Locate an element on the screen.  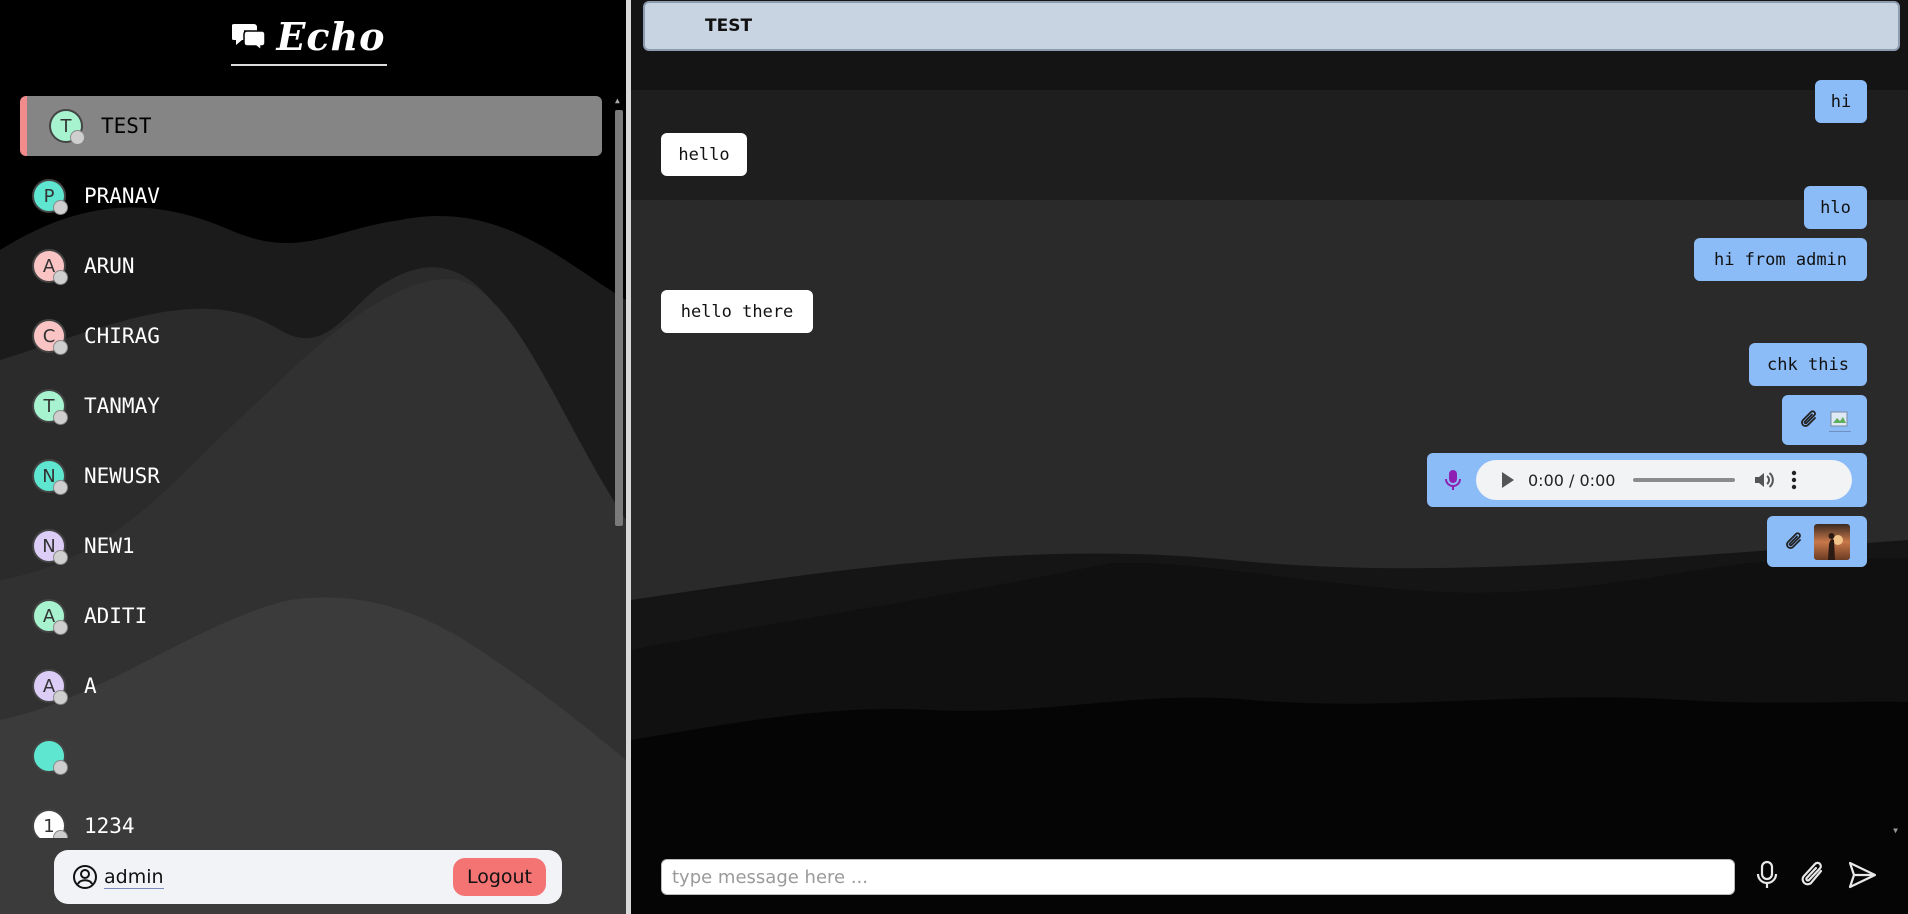
avatar: P is located at coordinates (50, 197).